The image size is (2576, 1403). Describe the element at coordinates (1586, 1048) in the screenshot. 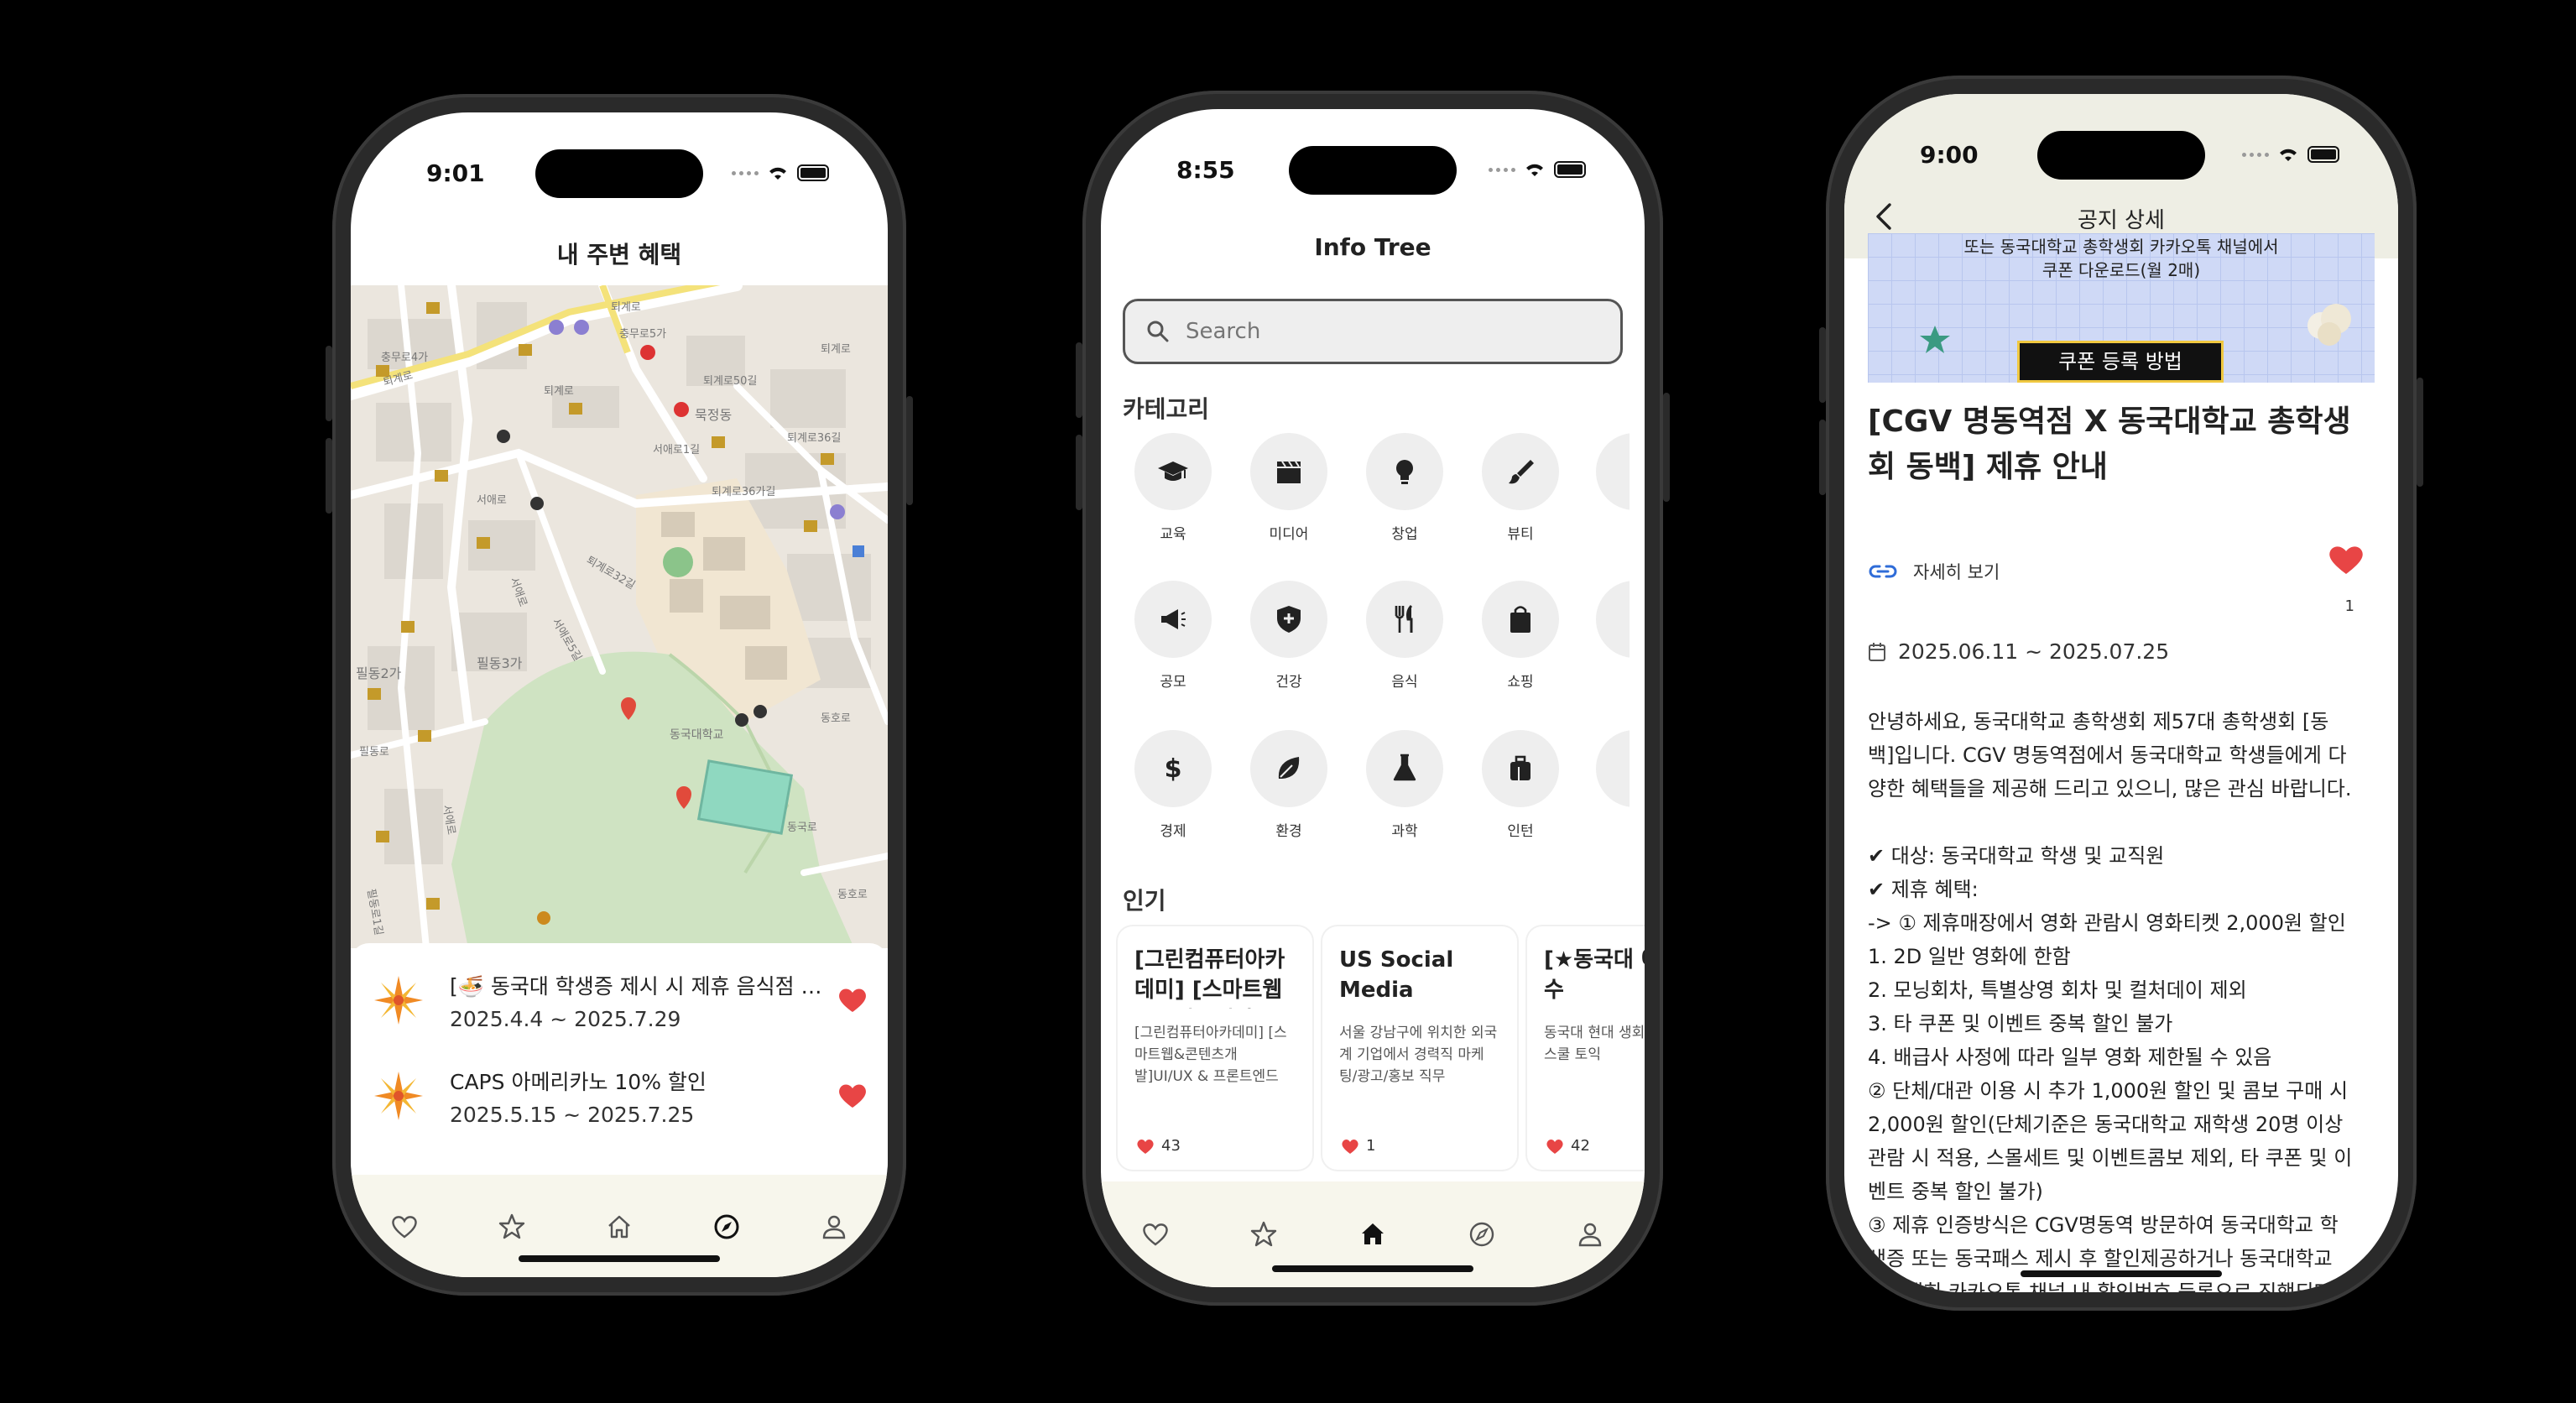

I see `popular-card: [★동국대 에듀윌 수 동국대 현대 생회를 통해 원스쿨 토익 42` at that location.